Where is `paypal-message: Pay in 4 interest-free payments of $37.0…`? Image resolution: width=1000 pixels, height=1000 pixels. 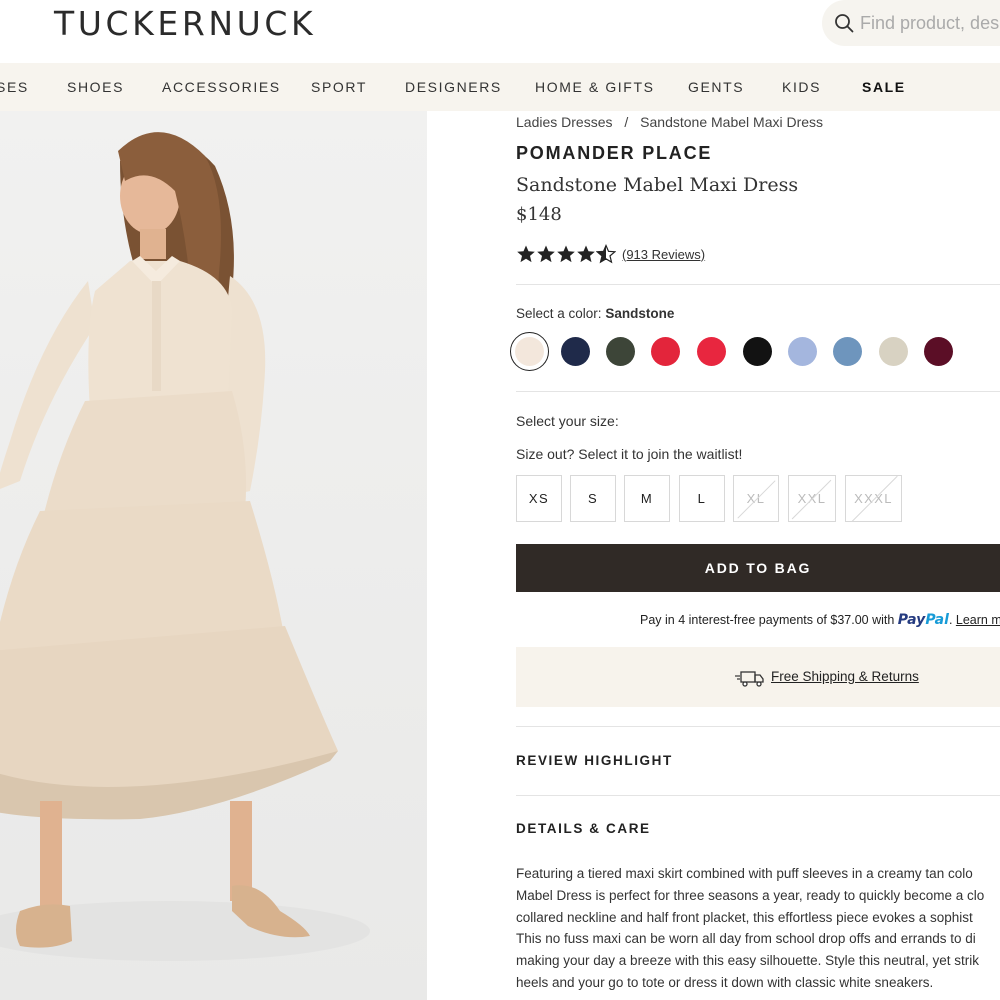 paypal-message: Pay in 4 interest-free payments of $37.0… is located at coordinates (820, 620).